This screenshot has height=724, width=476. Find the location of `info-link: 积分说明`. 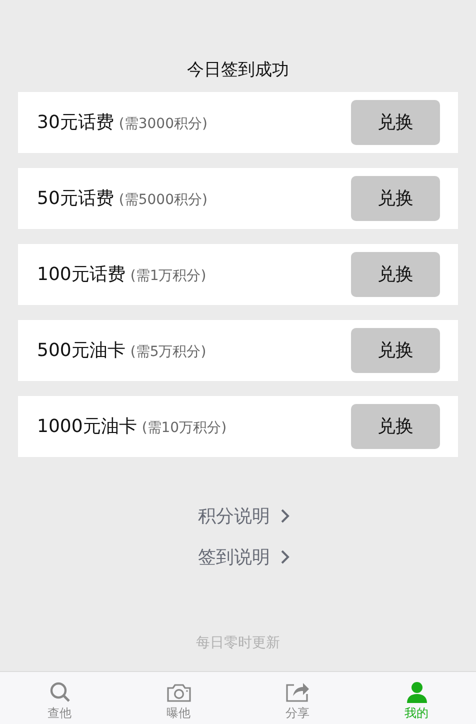

info-link: 积分说明 is located at coordinates (238, 516).